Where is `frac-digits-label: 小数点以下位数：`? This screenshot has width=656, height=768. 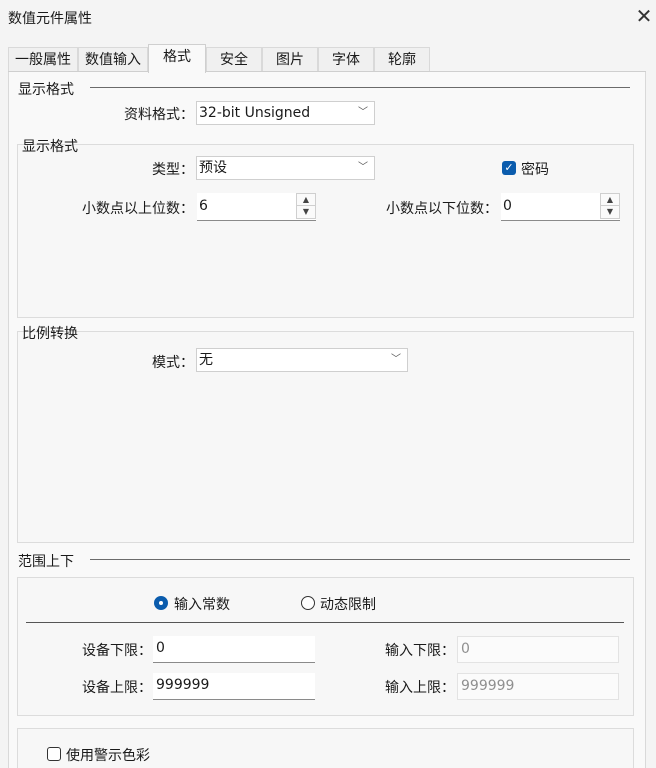 frac-digits-label: 小数点以下位数： is located at coordinates (442, 209).